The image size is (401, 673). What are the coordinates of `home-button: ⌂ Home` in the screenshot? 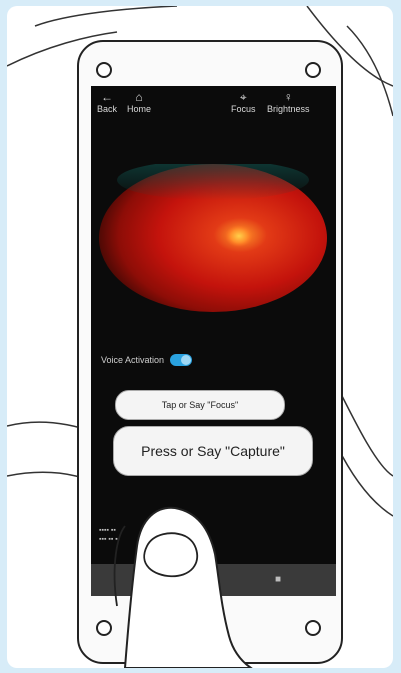 It's located at (139, 102).